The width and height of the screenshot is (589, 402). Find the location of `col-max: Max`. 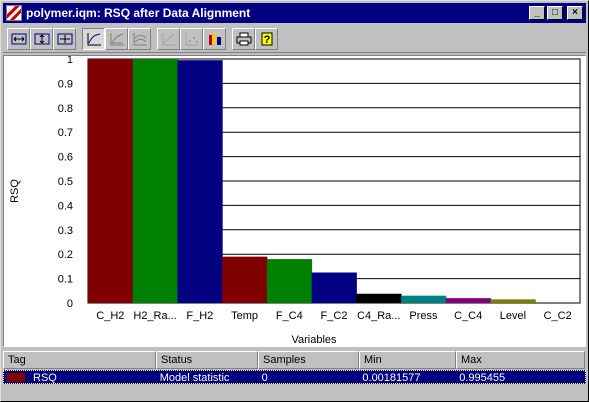

col-max: Max is located at coordinates (520, 360).